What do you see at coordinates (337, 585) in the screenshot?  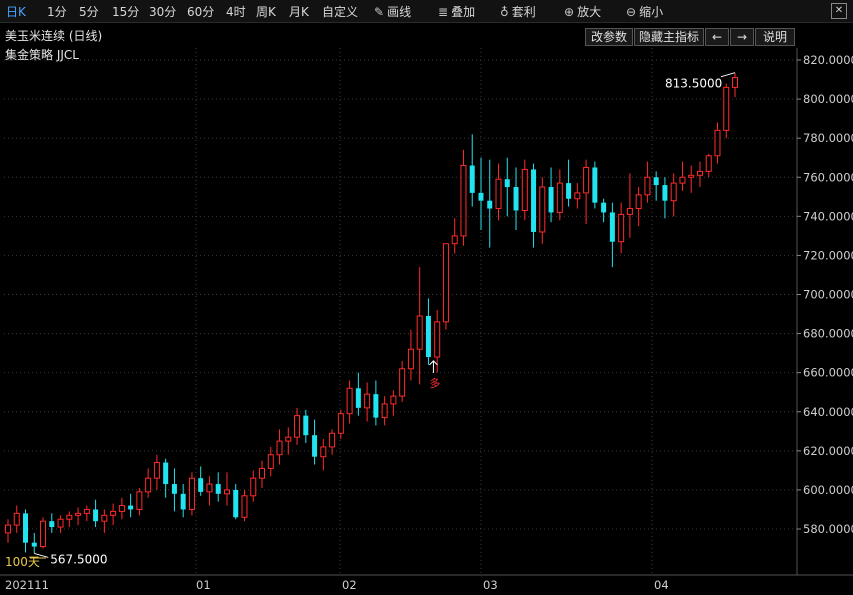 I see `x-axis: 202111 01 02 03 04` at bounding box center [337, 585].